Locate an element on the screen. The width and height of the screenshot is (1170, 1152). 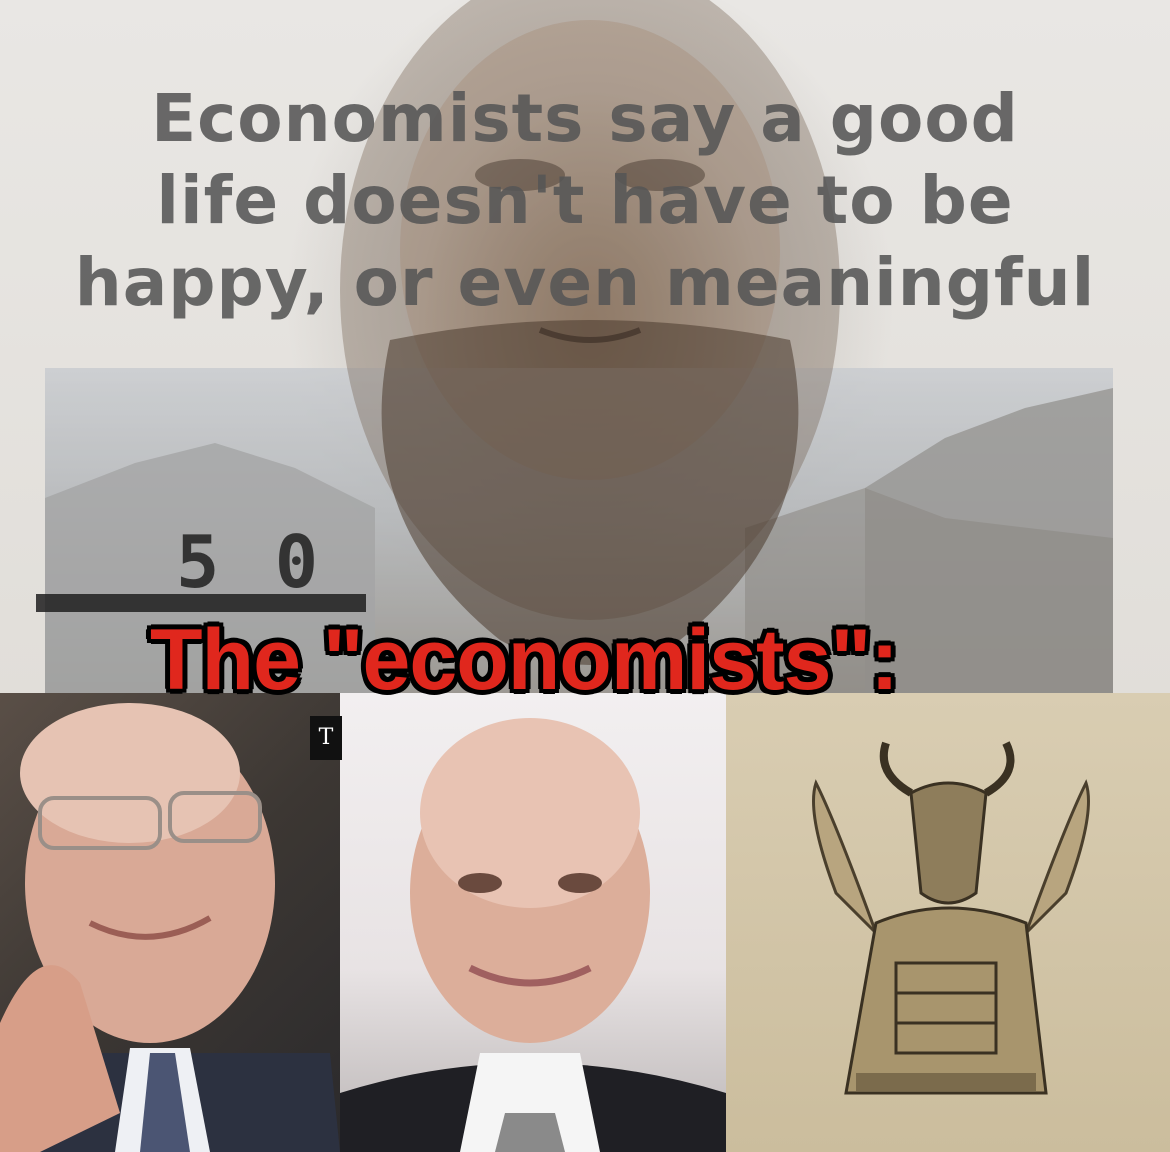
photo-panel-left is located at coordinates (170, 922).